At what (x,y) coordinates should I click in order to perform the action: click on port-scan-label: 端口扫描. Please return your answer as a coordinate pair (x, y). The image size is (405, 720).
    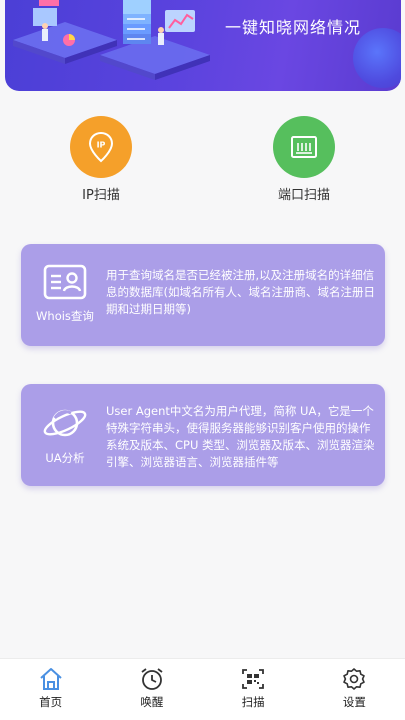
    Looking at the image, I should click on (303, 195).